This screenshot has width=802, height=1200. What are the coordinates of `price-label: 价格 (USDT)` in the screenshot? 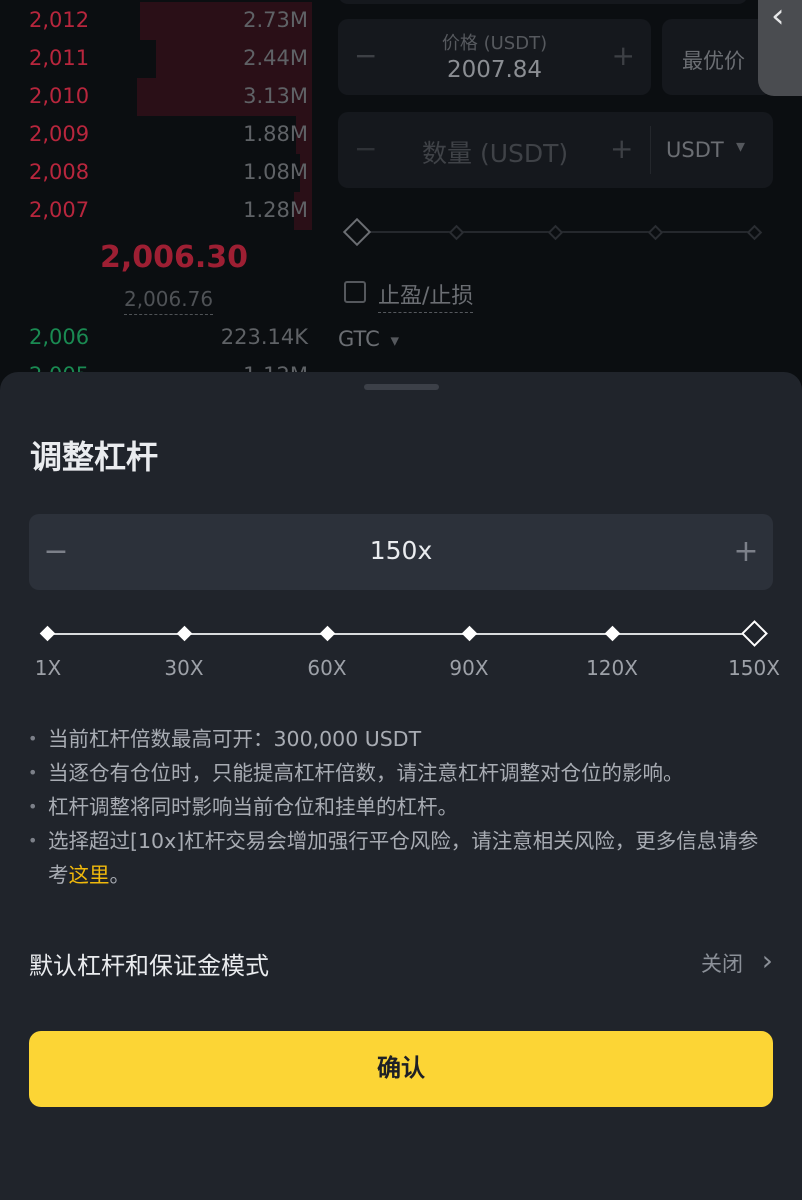 It's located at (494, 43).